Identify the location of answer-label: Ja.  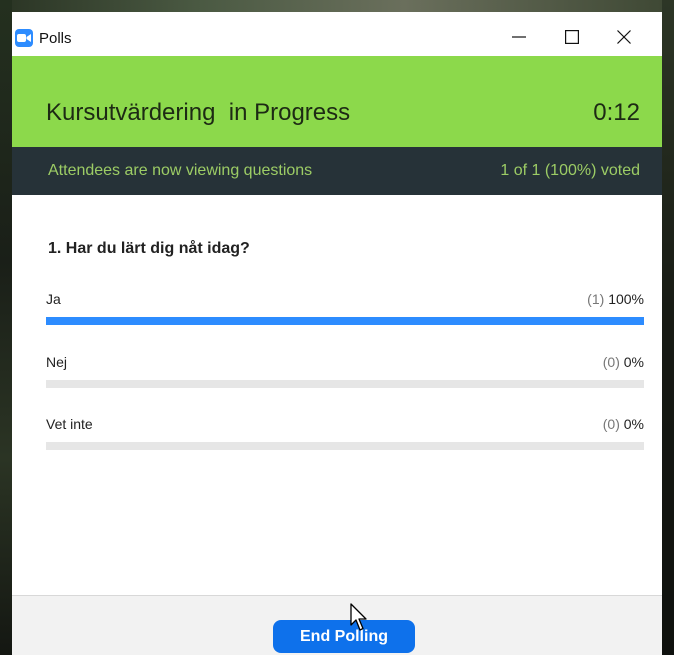
(53, 299).